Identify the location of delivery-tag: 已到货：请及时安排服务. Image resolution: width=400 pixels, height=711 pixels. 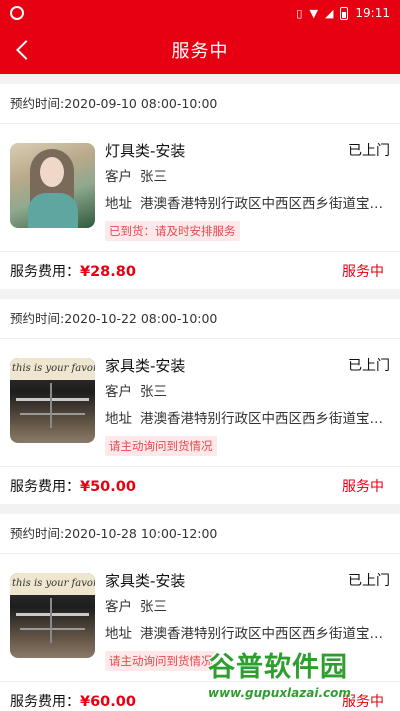
(172, 231).